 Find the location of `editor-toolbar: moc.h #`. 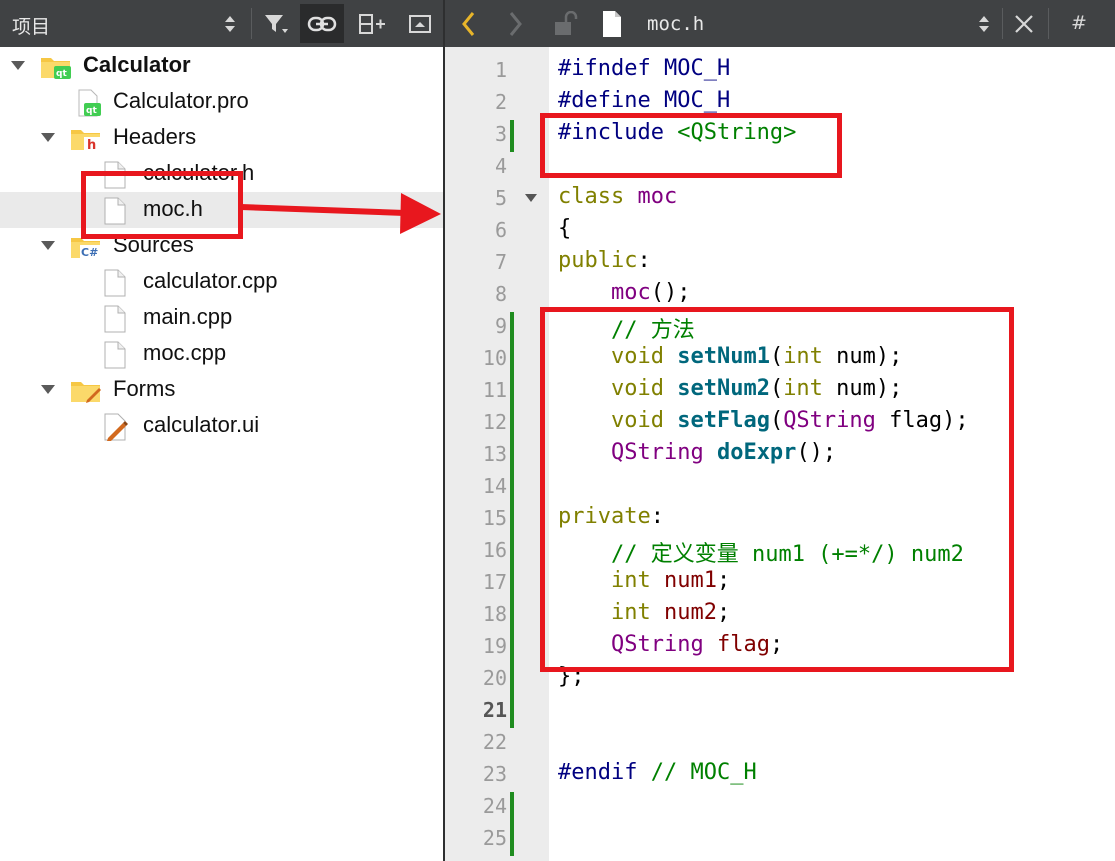

editor-toolbar: moc.h # is located at coordinates (780, 23).